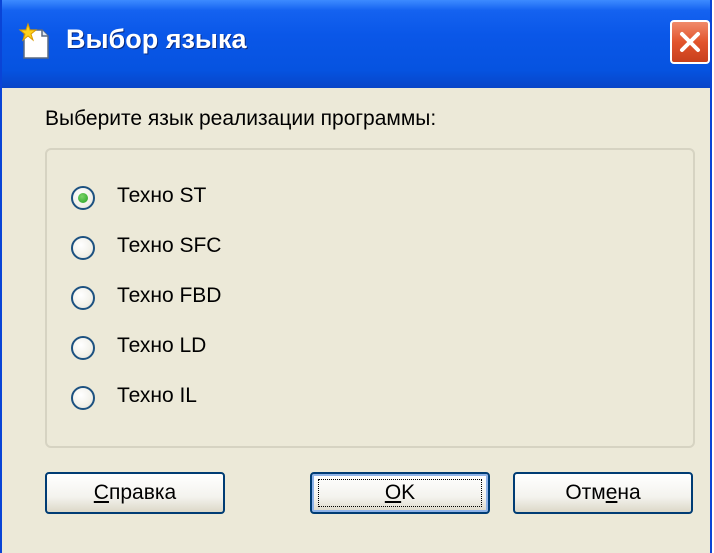 This screenshot has height=553, width=714. What do you see at coordinates (142, 492) in the screenshot?
I see `help-label: правка` at bounding box center [142, 492].